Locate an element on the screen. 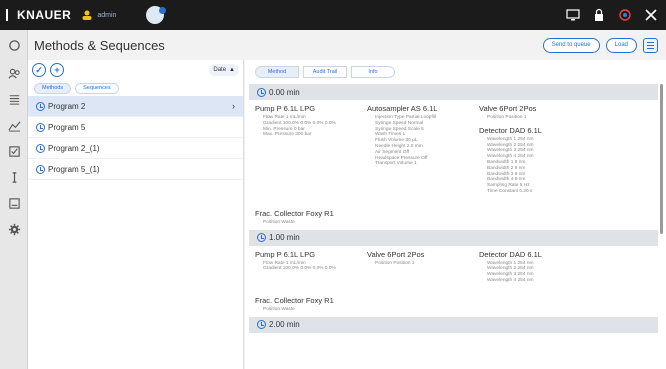 Image resolution: width=666 pixels, height=369 pixels. menu-icon is located at coordinates (650, 45).